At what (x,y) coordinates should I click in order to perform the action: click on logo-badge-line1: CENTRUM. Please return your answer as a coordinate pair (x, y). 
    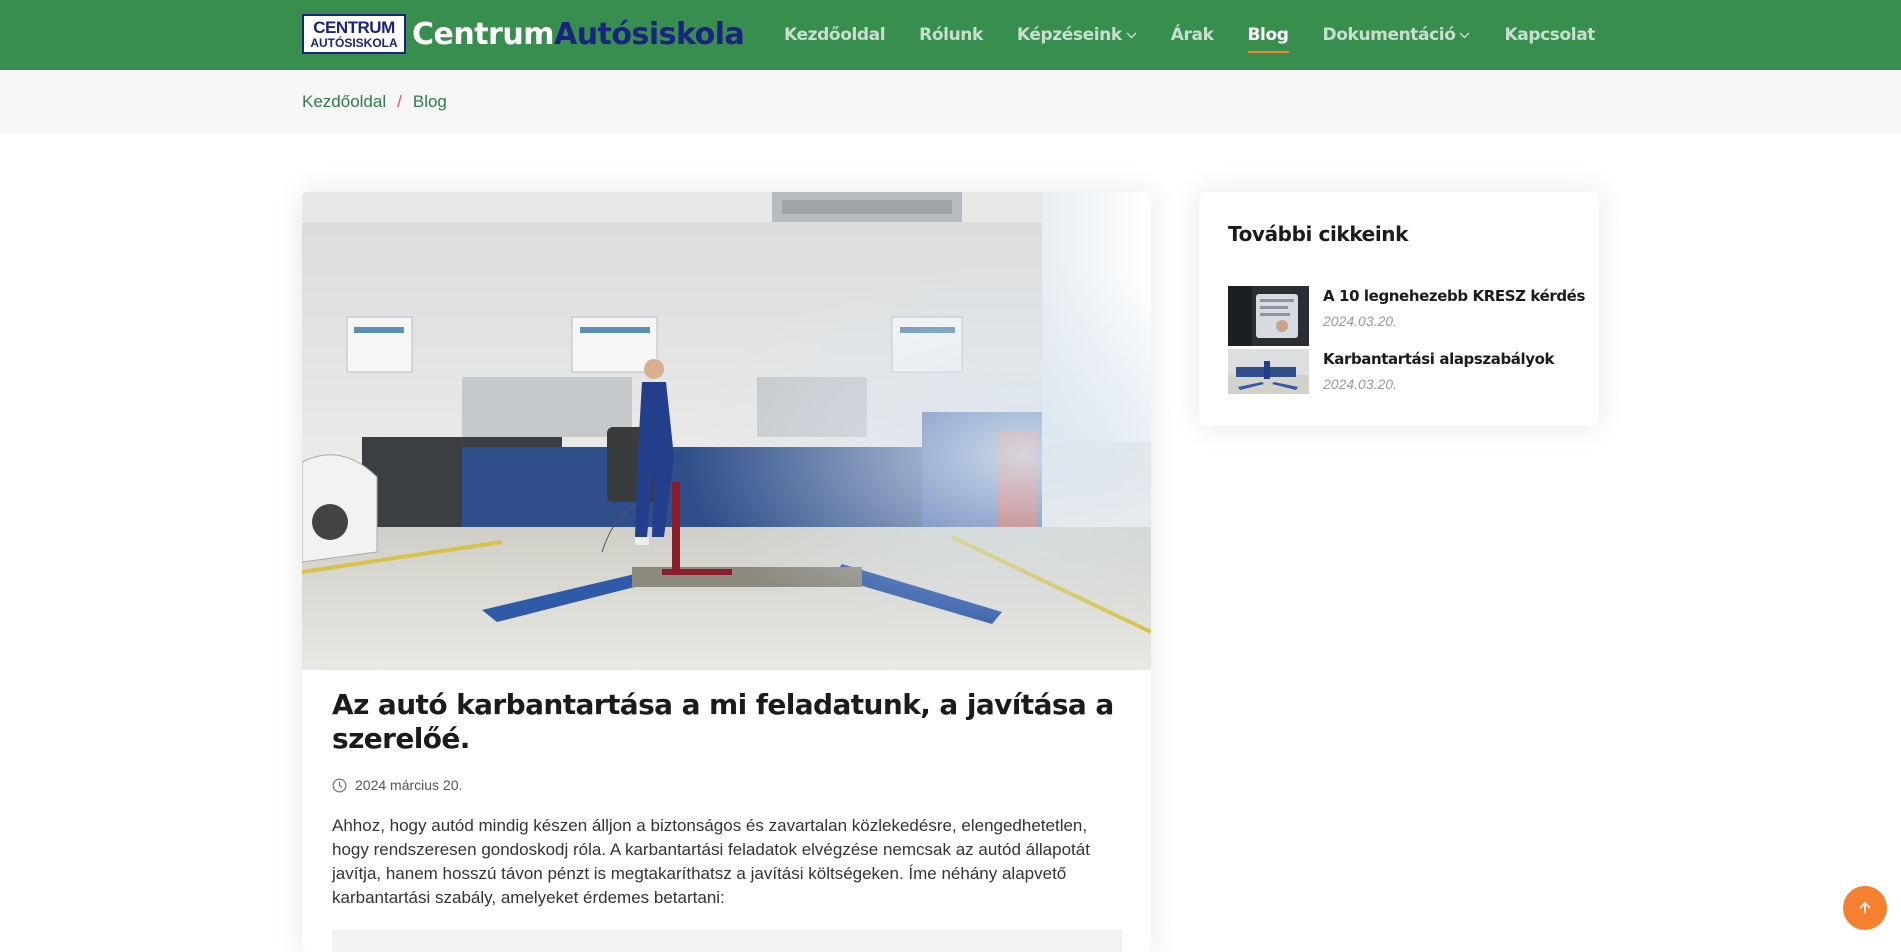
    Looking at the image, I should click on (354, 27).